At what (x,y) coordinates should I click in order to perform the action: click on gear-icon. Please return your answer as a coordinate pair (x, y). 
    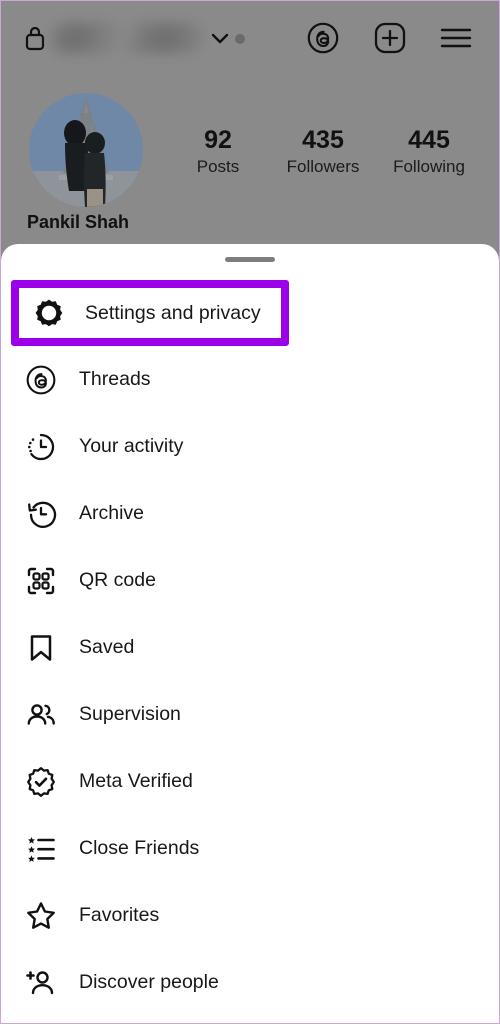
    Looking at the image, I should click on (49, 313).